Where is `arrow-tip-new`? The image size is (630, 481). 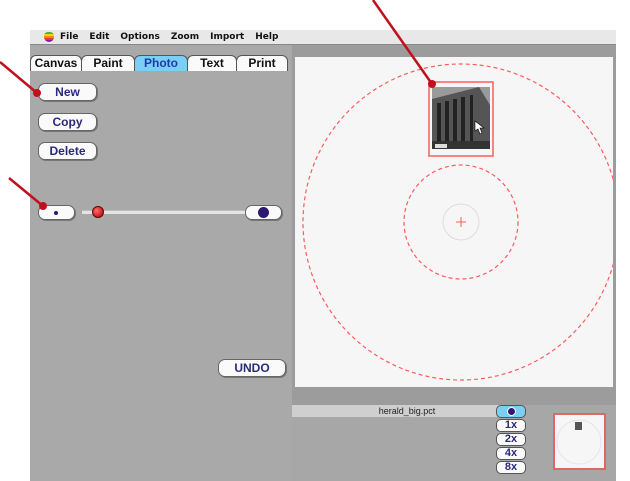 arrow-tip-new is located at coordinates (37, 93).